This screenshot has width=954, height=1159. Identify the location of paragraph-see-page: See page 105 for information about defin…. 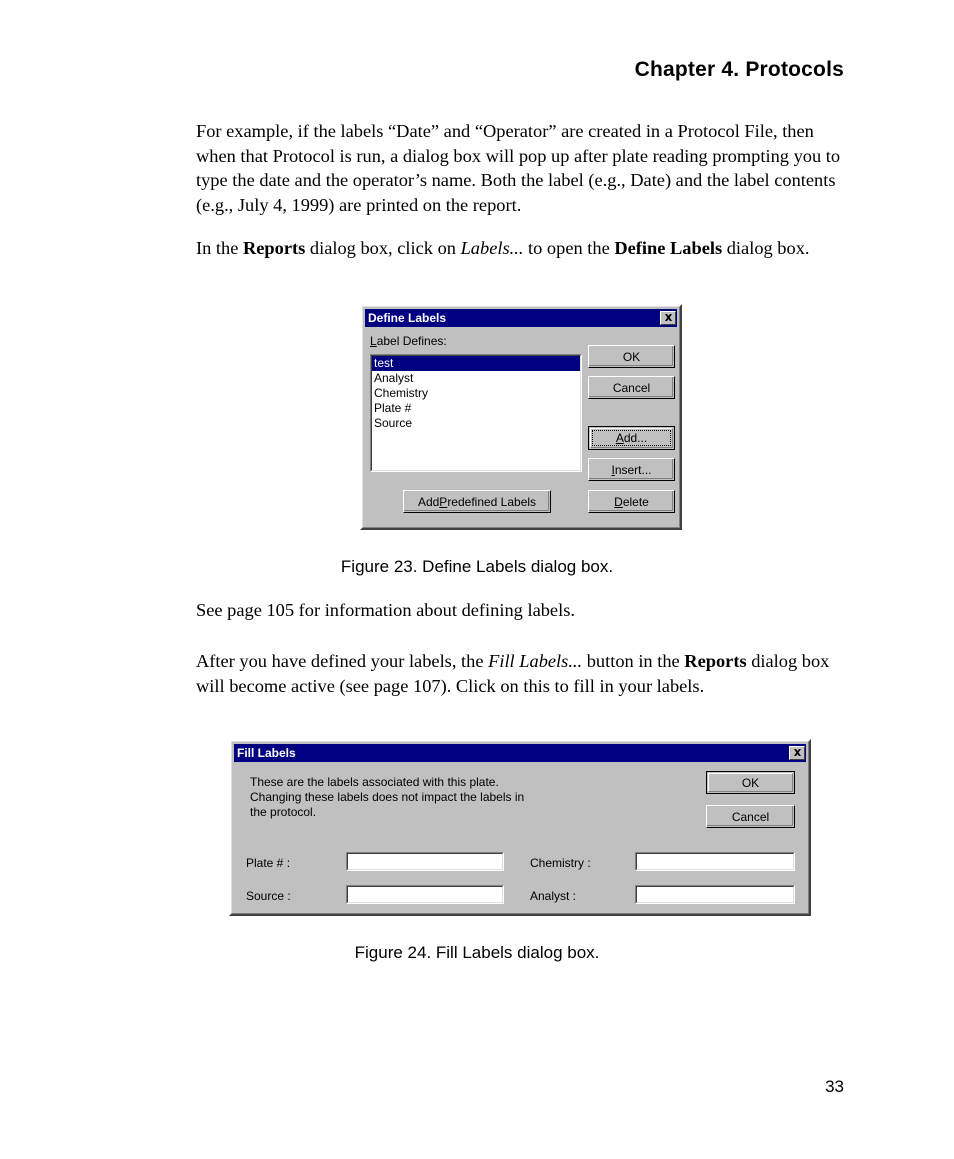
(385, 610).